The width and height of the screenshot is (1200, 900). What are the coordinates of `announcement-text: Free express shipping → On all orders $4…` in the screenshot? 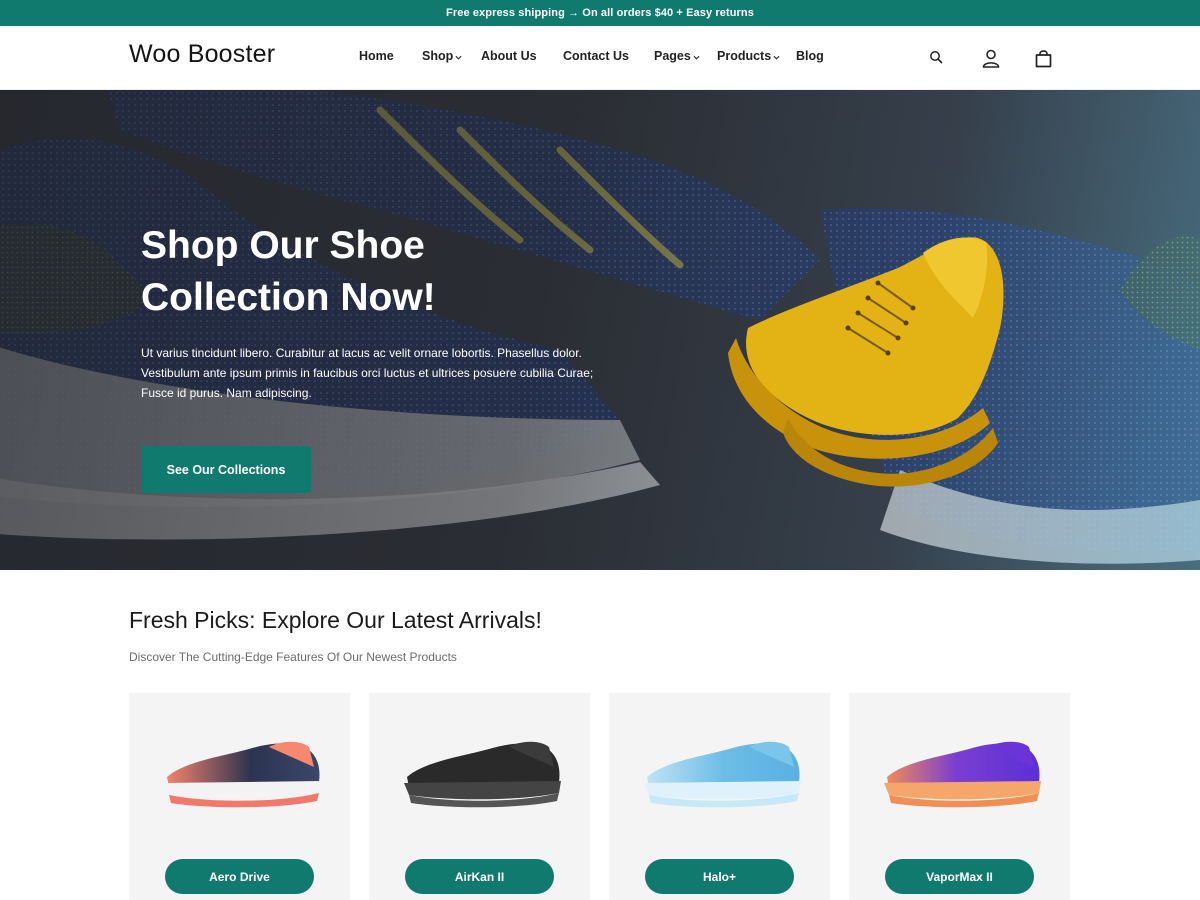 It's located at (600, 13).